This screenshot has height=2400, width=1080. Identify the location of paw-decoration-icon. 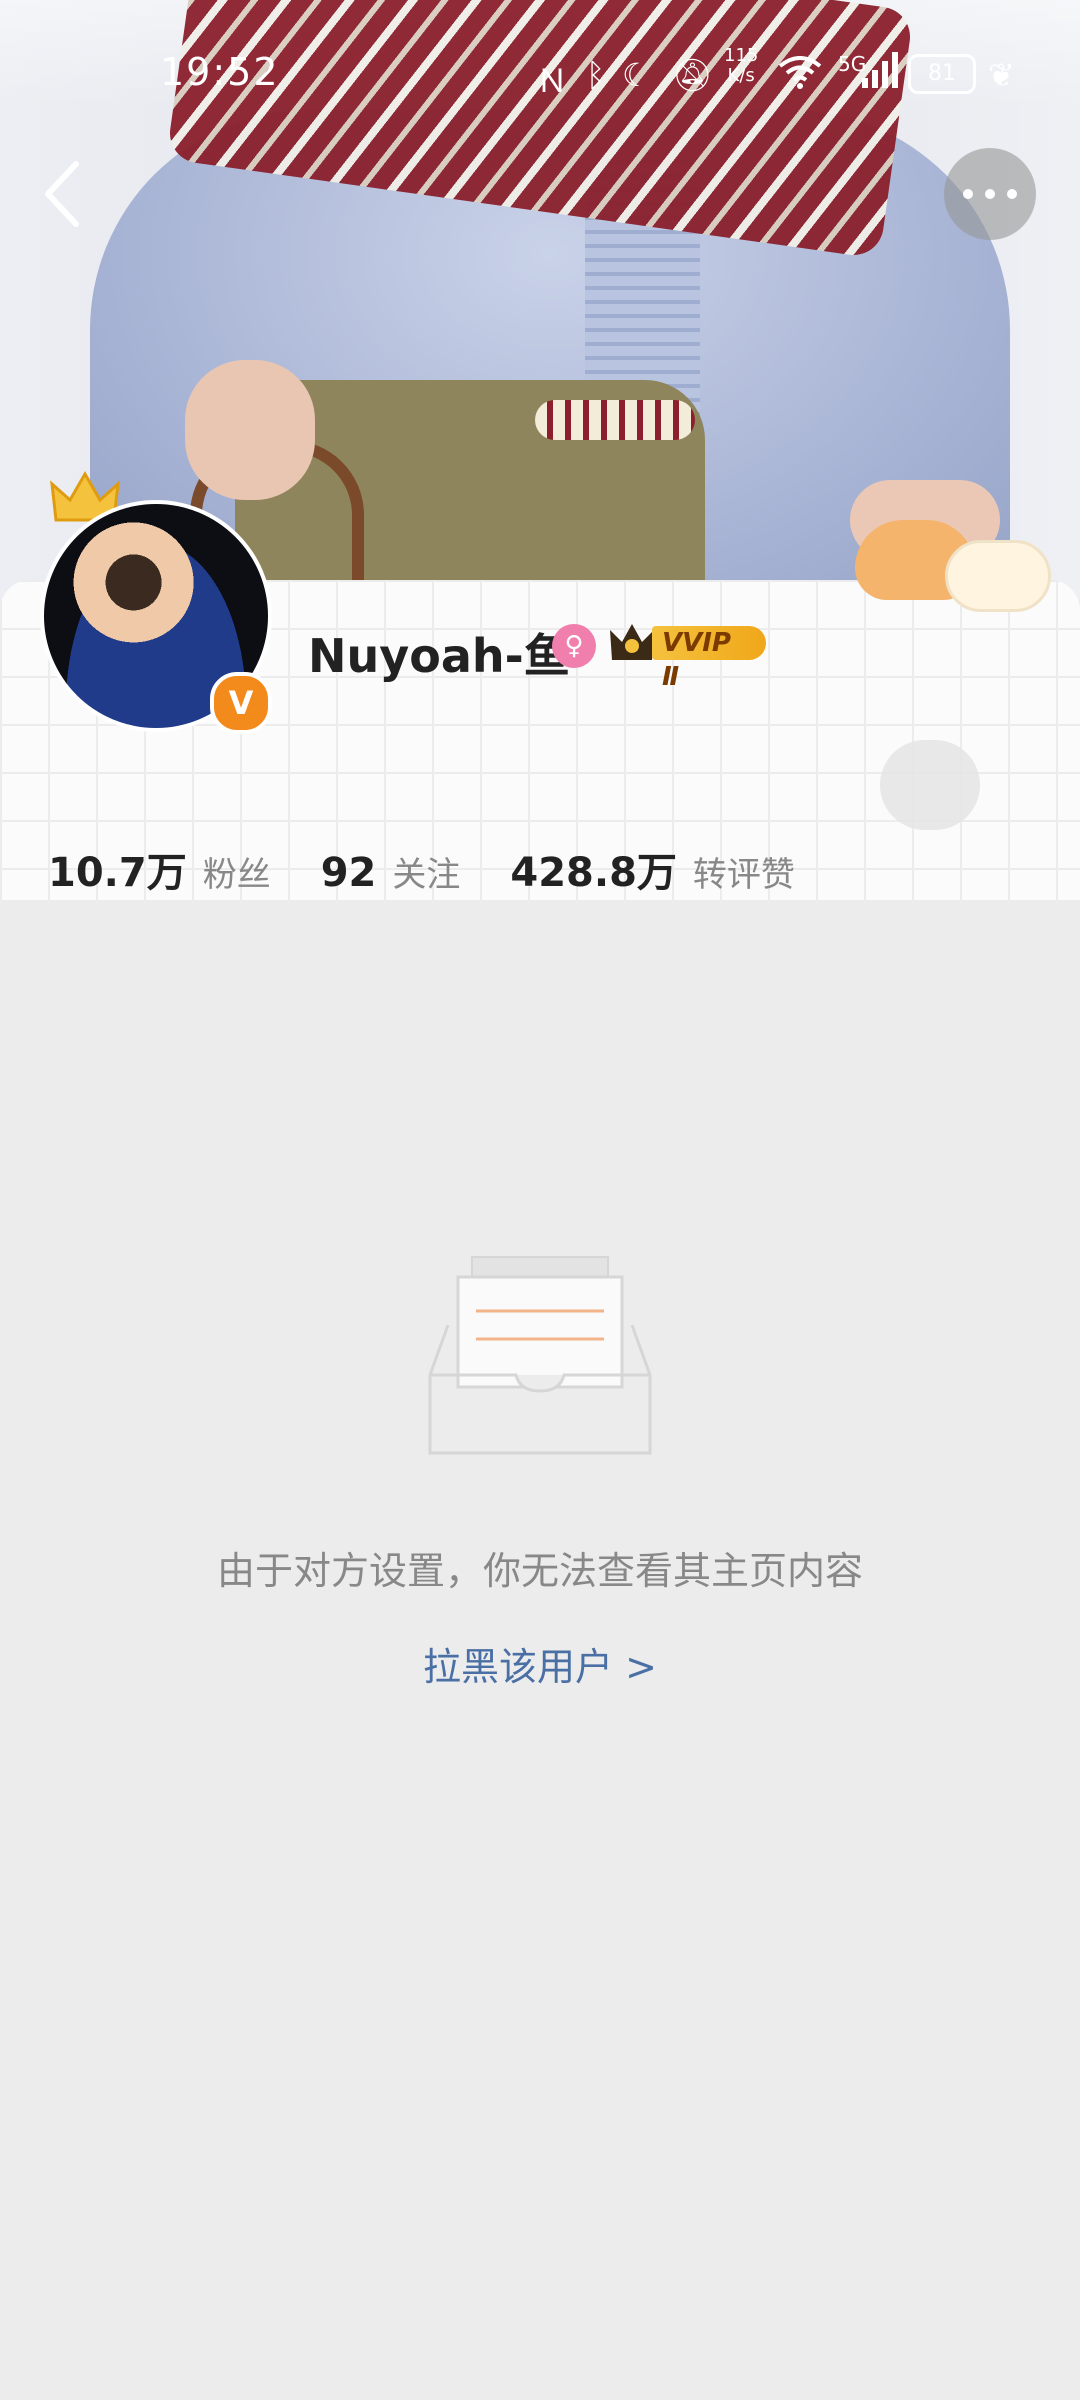
(930, 785).